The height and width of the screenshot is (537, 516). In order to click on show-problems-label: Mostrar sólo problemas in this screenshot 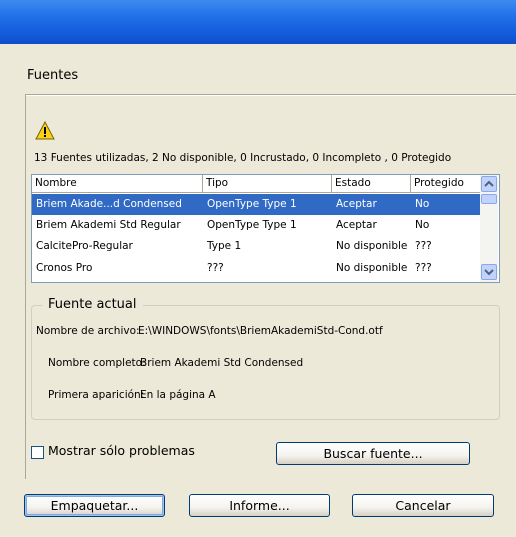, I will do `click(121, 450)`.